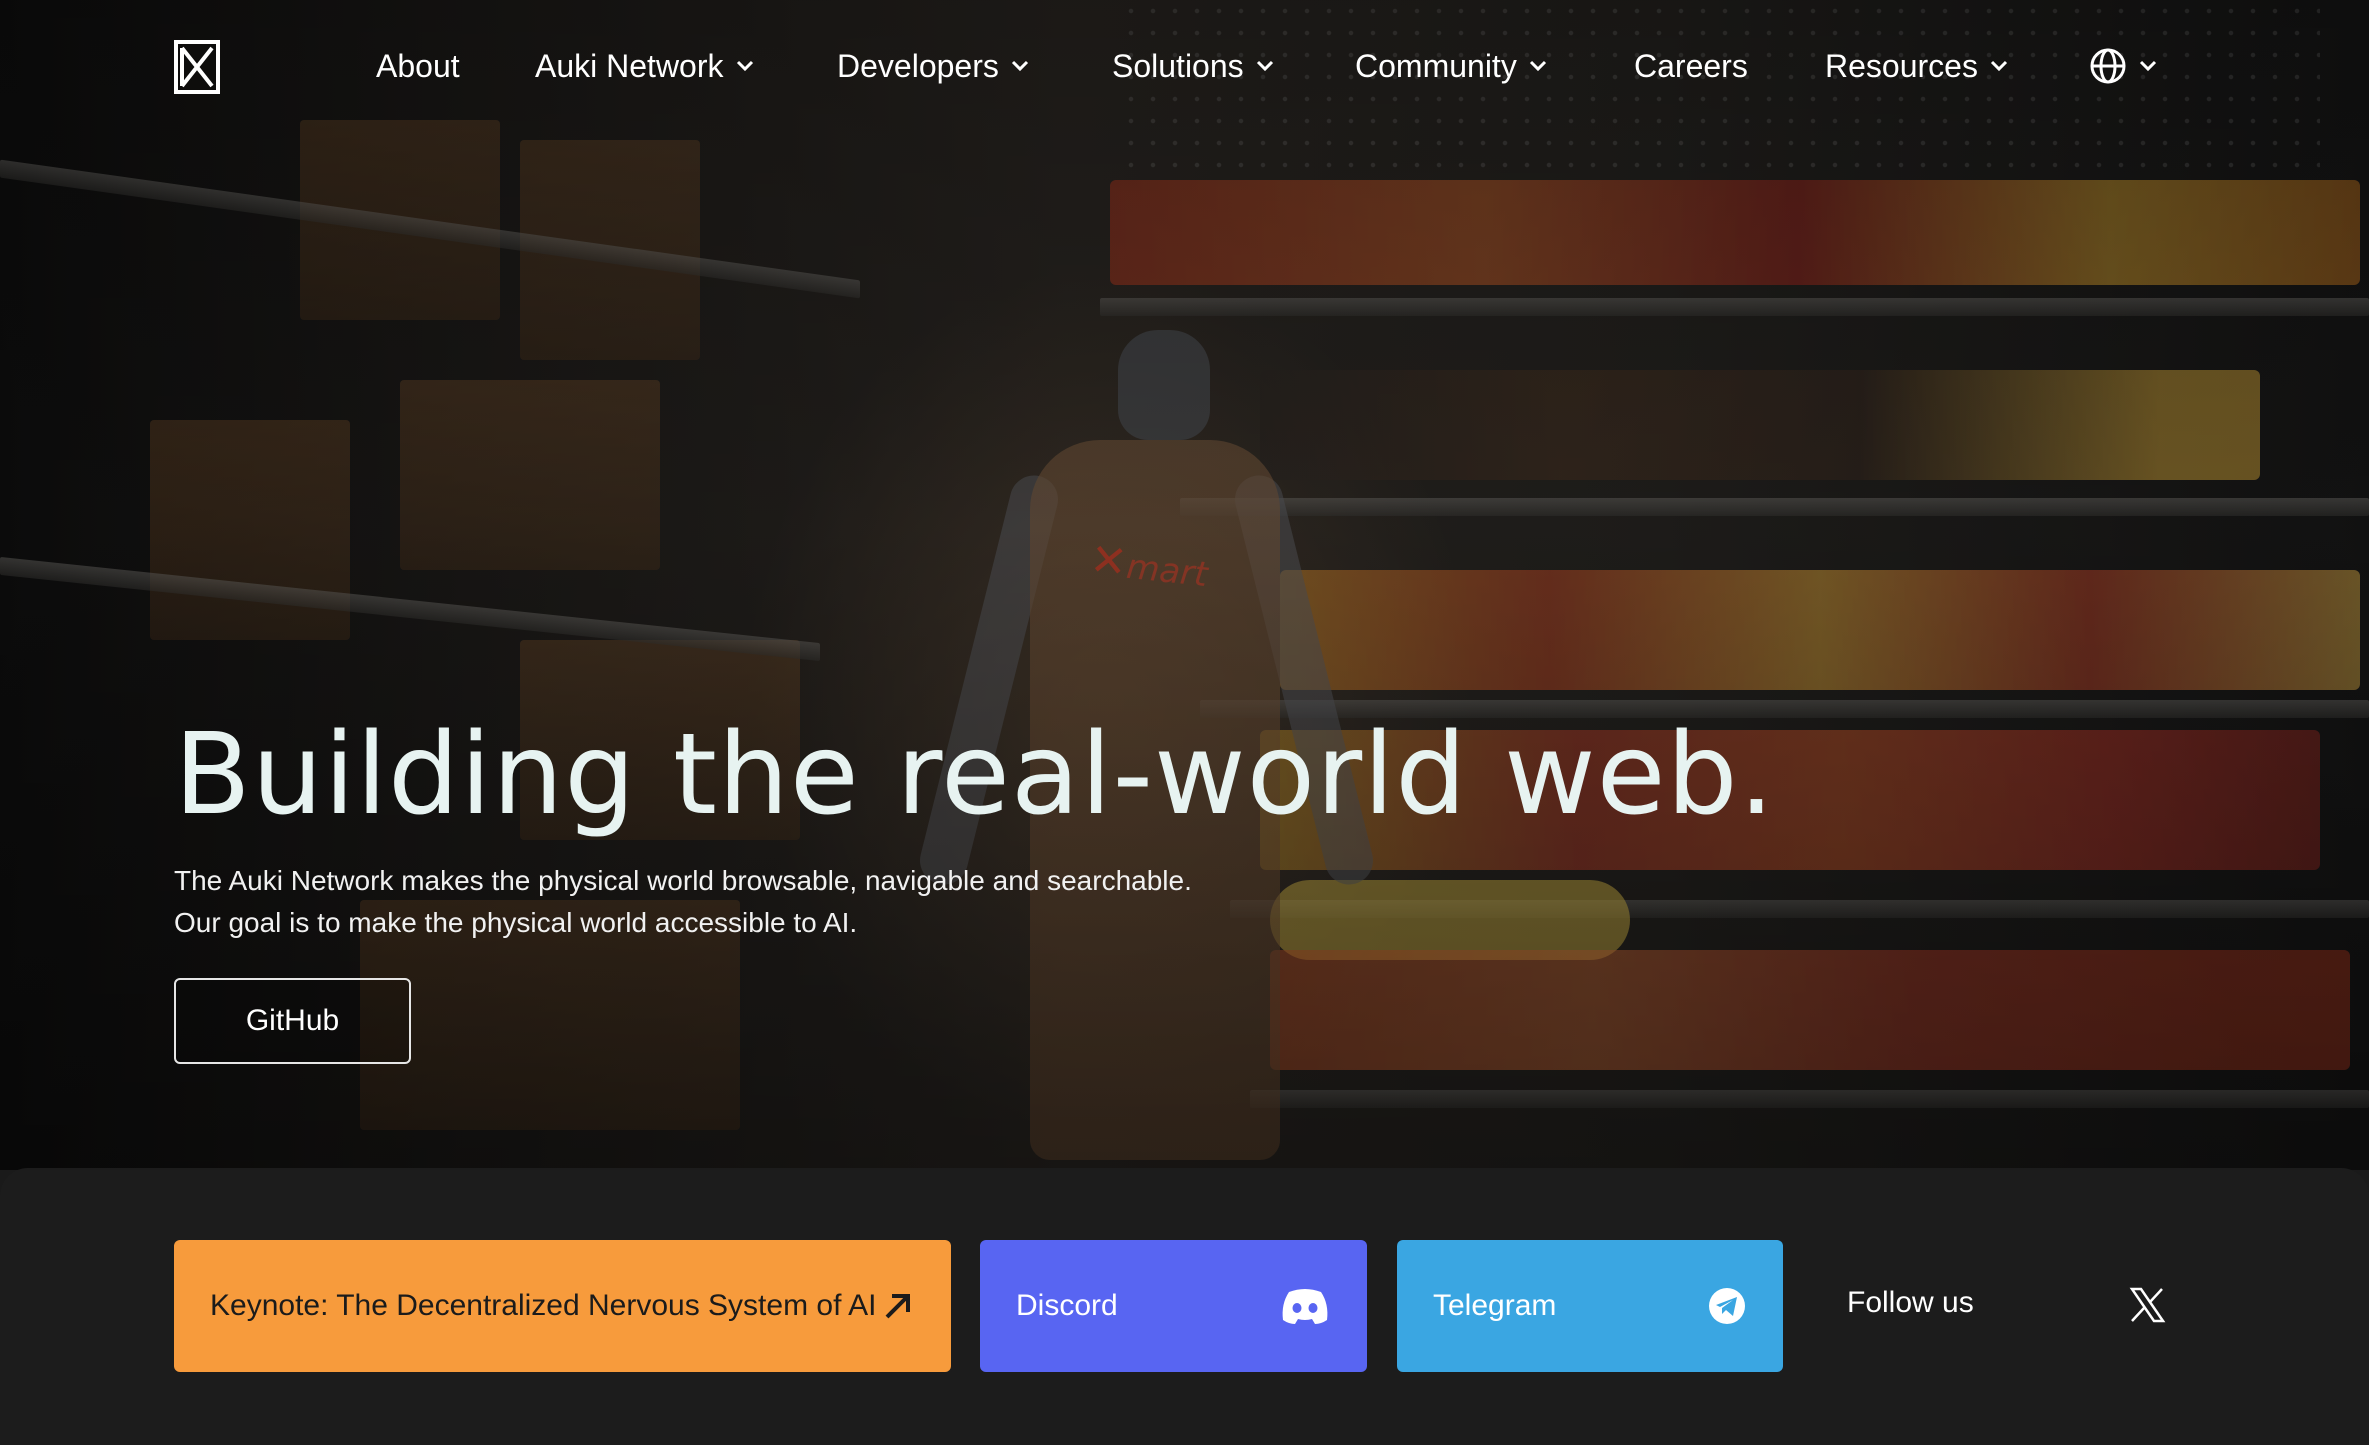 The image size is (2369, 1445). What do you see at coordinates (1178, 65) in the screenshot?
I see `nav-item-label: Solutions` at bounding box center [1178, 65].